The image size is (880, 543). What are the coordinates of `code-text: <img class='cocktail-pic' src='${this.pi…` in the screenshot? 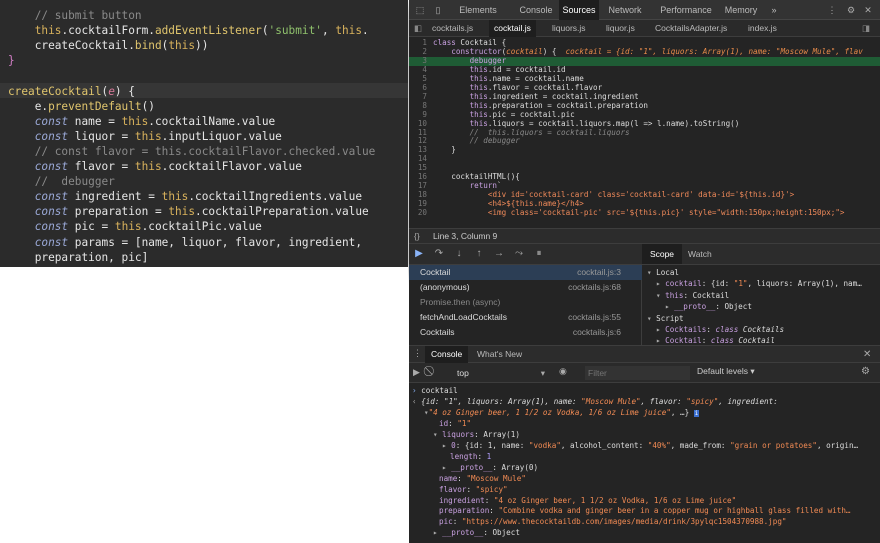 It's located at (666, 213).